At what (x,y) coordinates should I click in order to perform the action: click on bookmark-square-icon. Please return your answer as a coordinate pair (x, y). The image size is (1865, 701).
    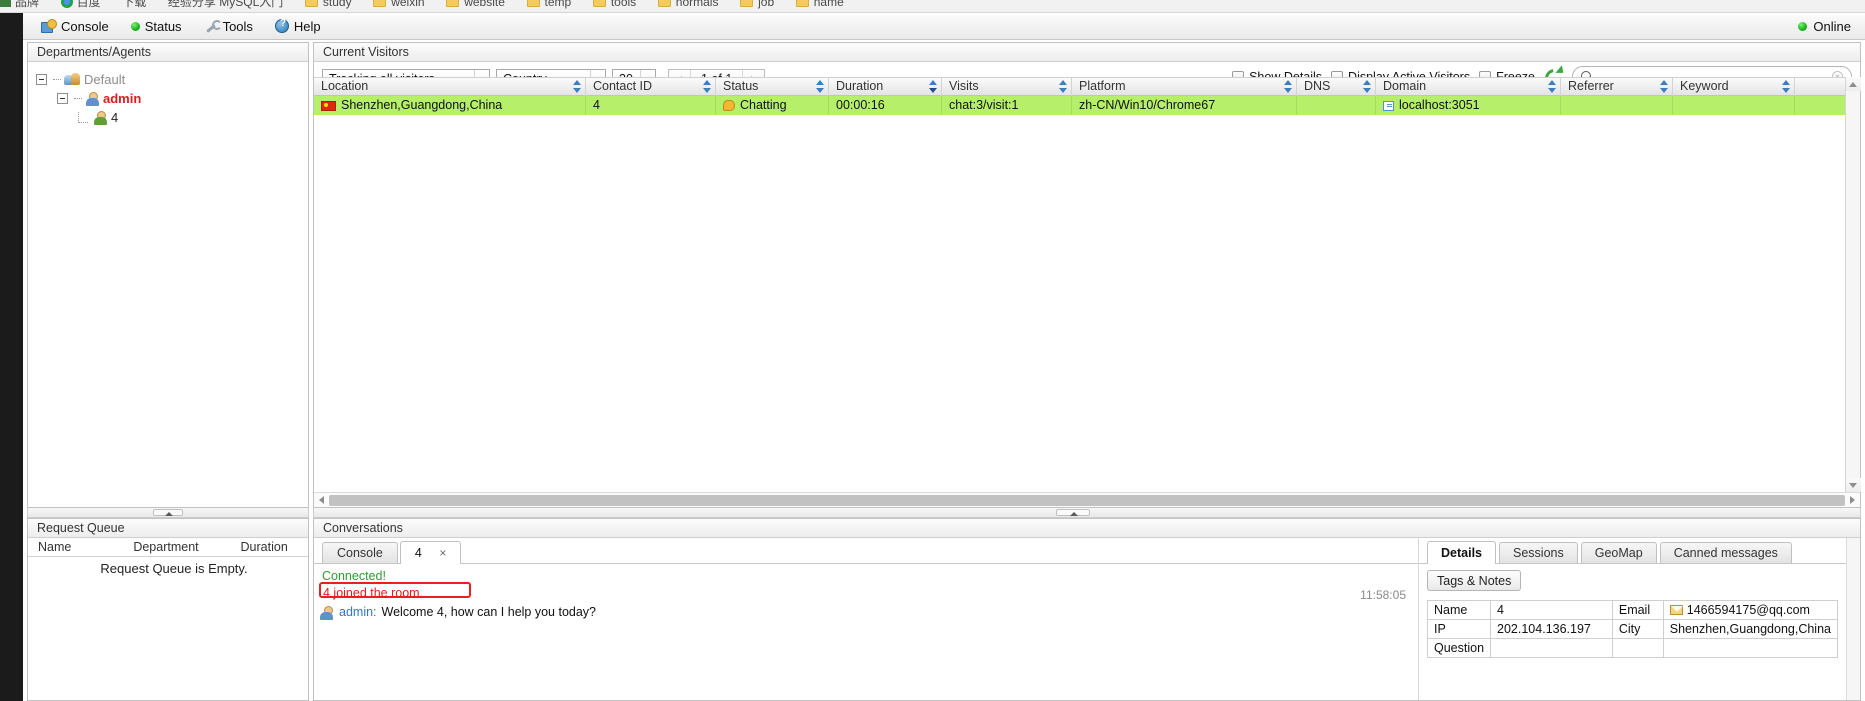
    Looking at the image, I should click on (5, 3).